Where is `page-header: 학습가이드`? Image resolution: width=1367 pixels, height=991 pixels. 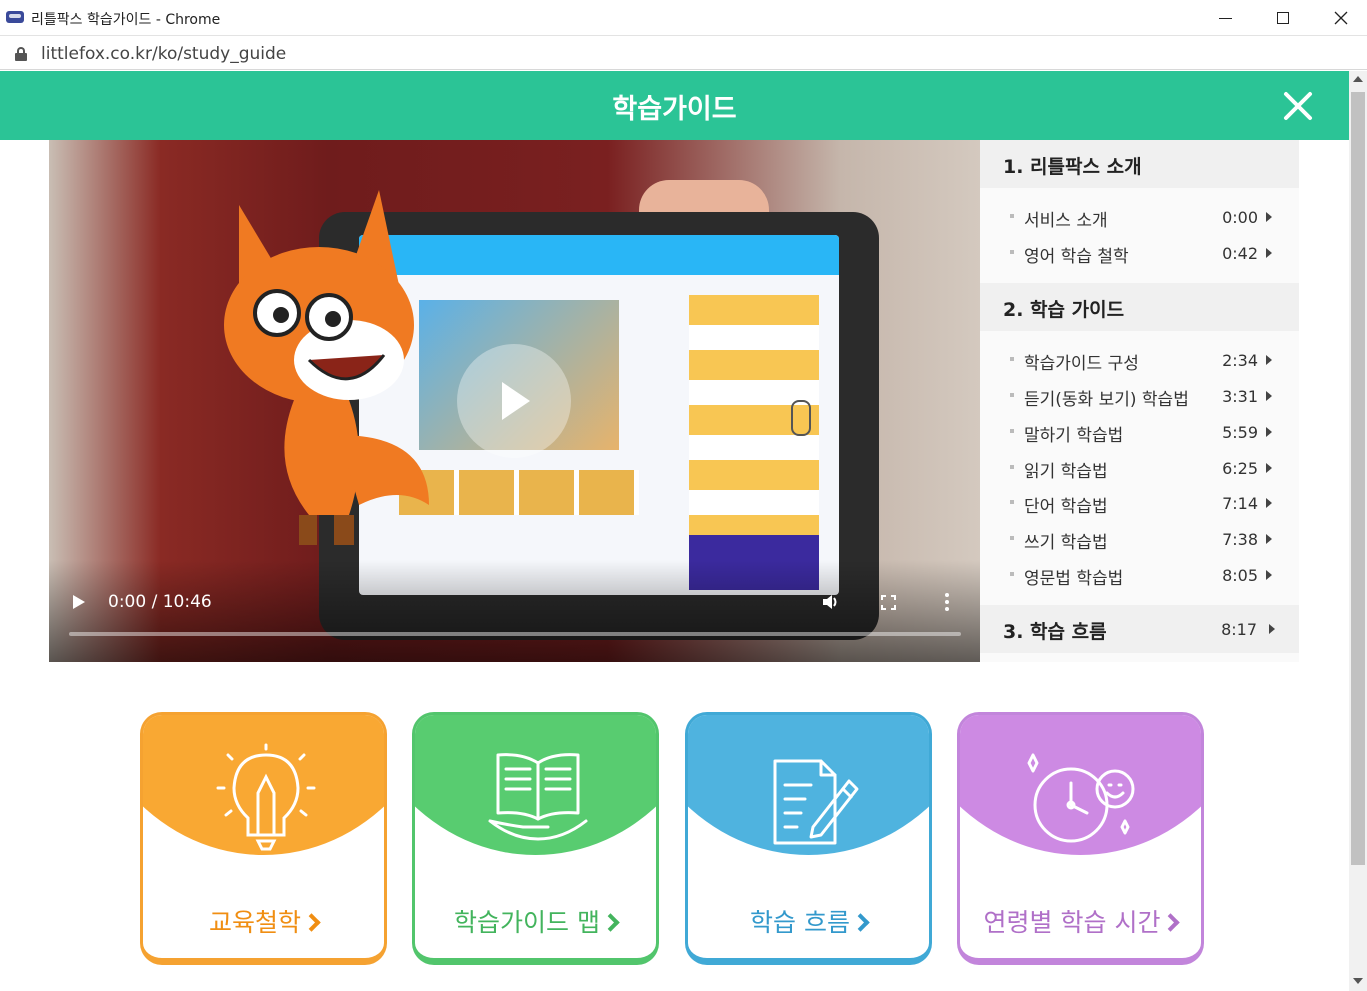 page-header: 학습가이드 is located at coordinates (674, 105).